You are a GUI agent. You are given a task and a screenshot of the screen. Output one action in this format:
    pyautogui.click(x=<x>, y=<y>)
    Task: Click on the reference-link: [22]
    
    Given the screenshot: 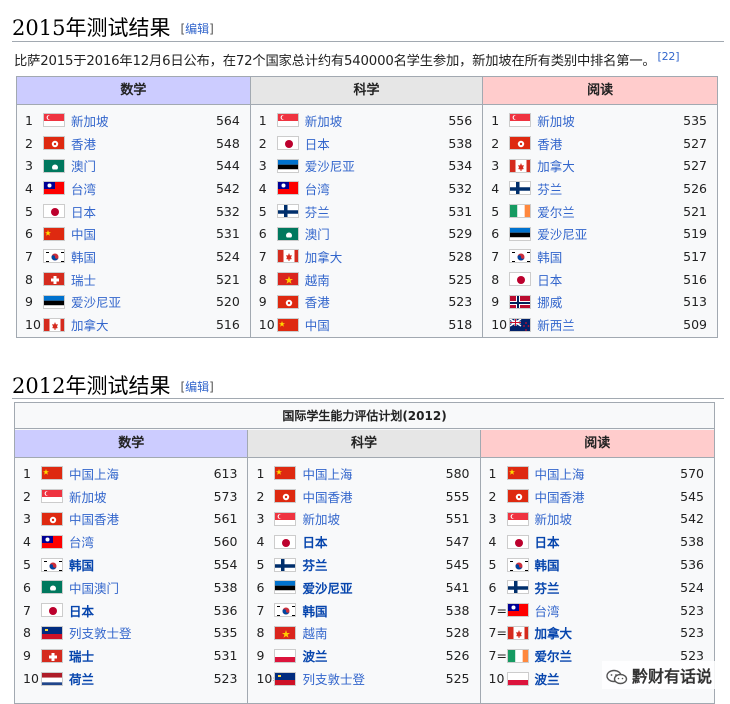 What is the action you would take?
    pyautogui.click(x=669, y=56)
    